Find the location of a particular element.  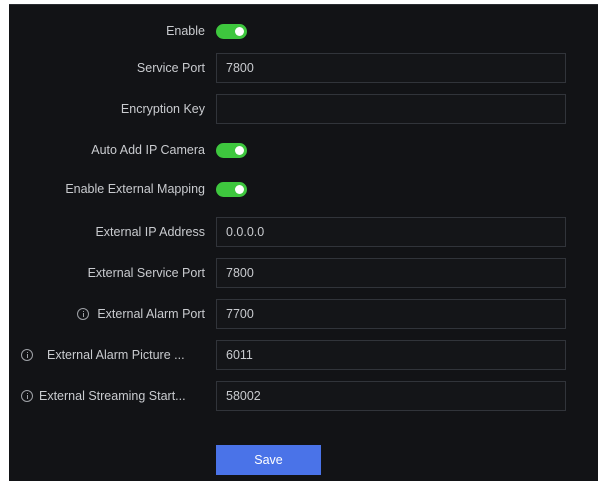

external-alarm-port-label: External Alarm Port is located at coordinates (151, 314).